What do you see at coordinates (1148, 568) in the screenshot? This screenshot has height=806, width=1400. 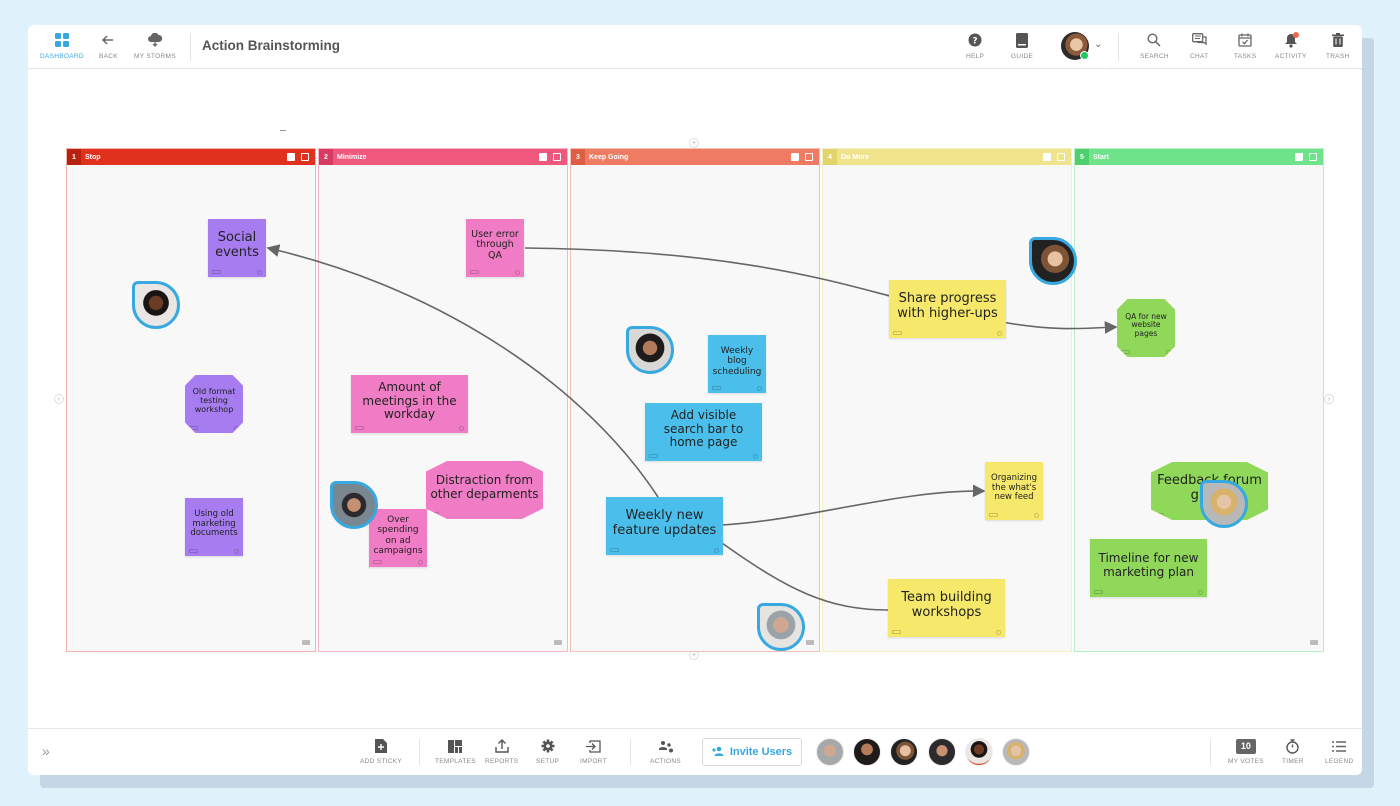 I see `sticky-timeline-for-new-marketing-plan: Timeline for new marketing plan` at bounding box center [1148, 568].